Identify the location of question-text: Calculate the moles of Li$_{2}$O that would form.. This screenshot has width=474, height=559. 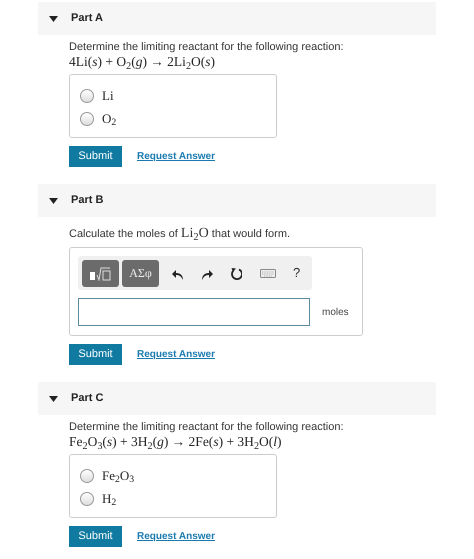
(180, 234).